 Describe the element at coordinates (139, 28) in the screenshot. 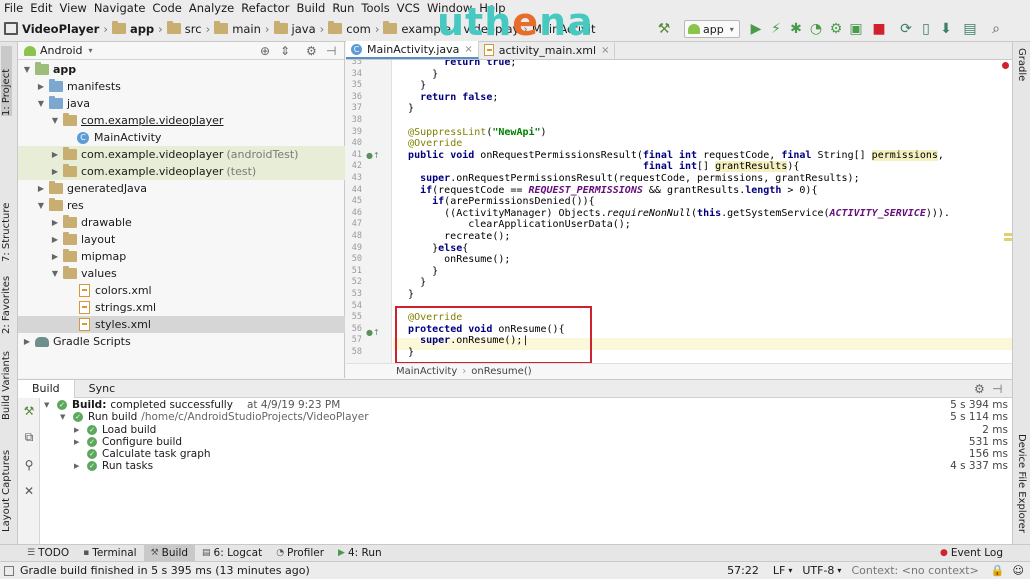

I see `nav-crumb-app: app ›` at that location.